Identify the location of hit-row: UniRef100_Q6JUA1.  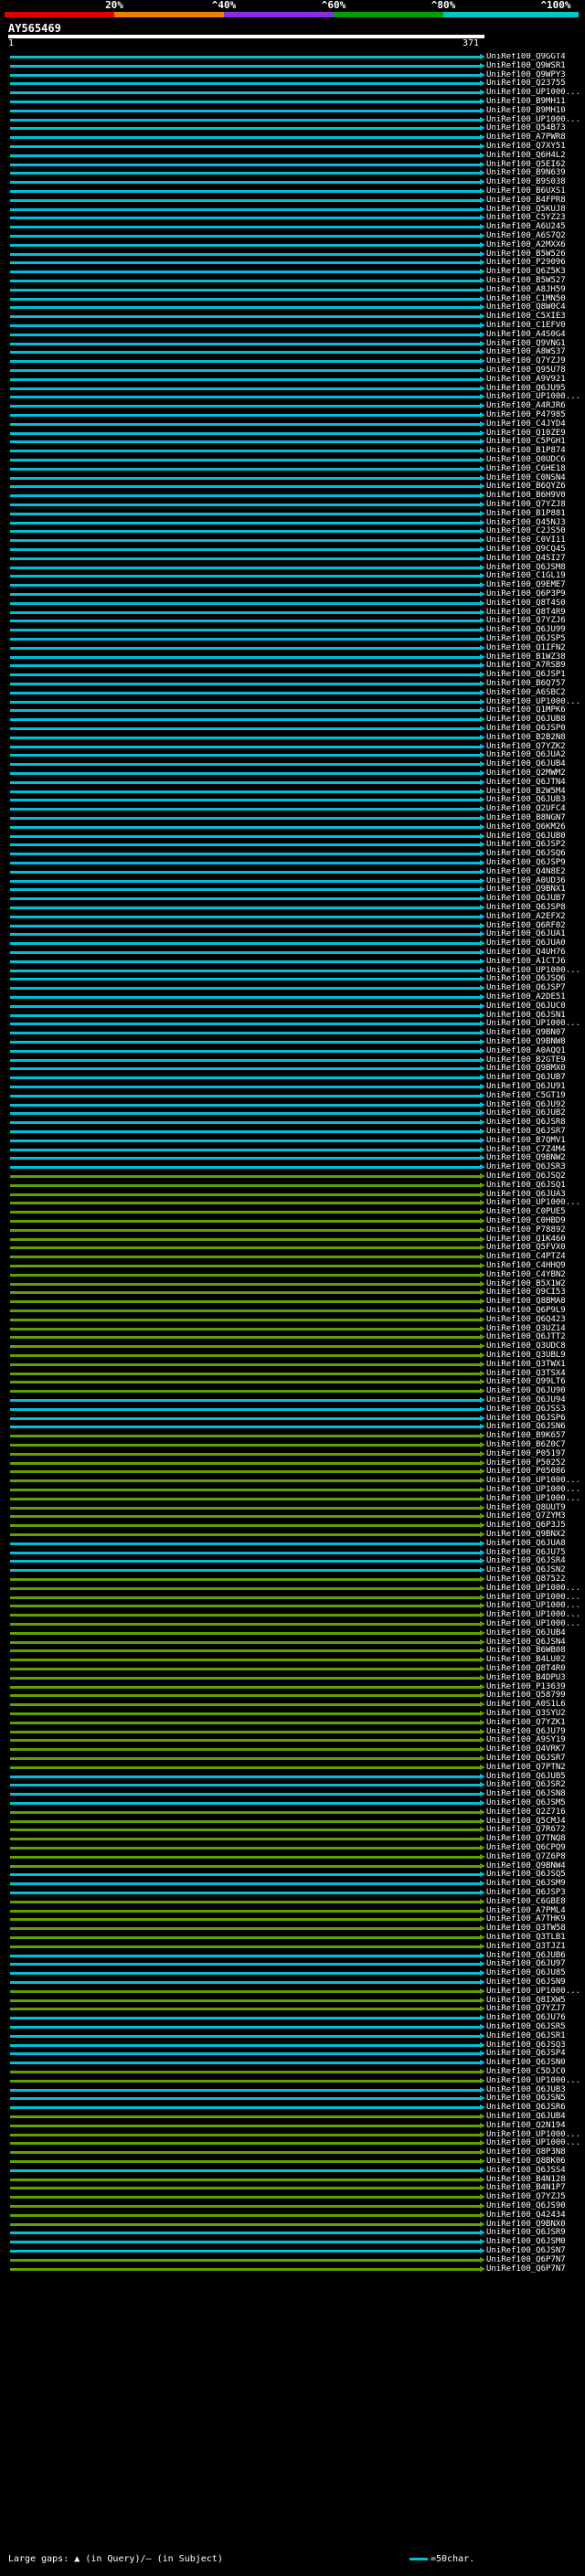
(293, 933).